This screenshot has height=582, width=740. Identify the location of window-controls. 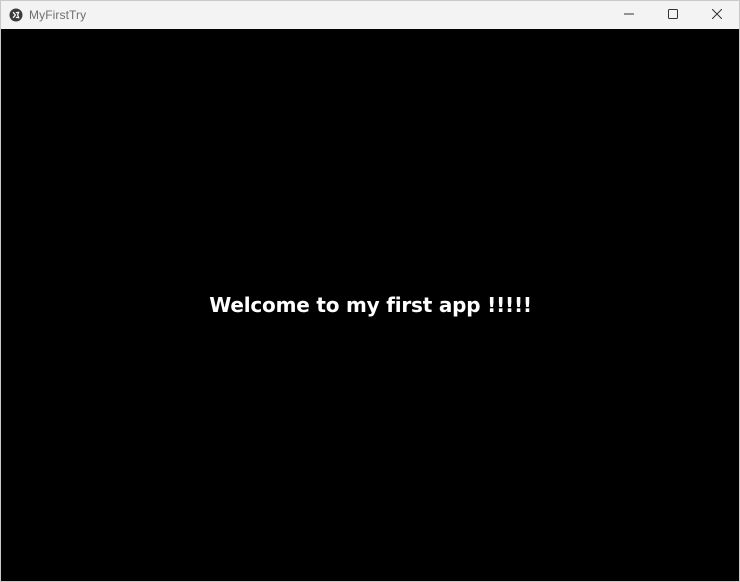
(673, 15).